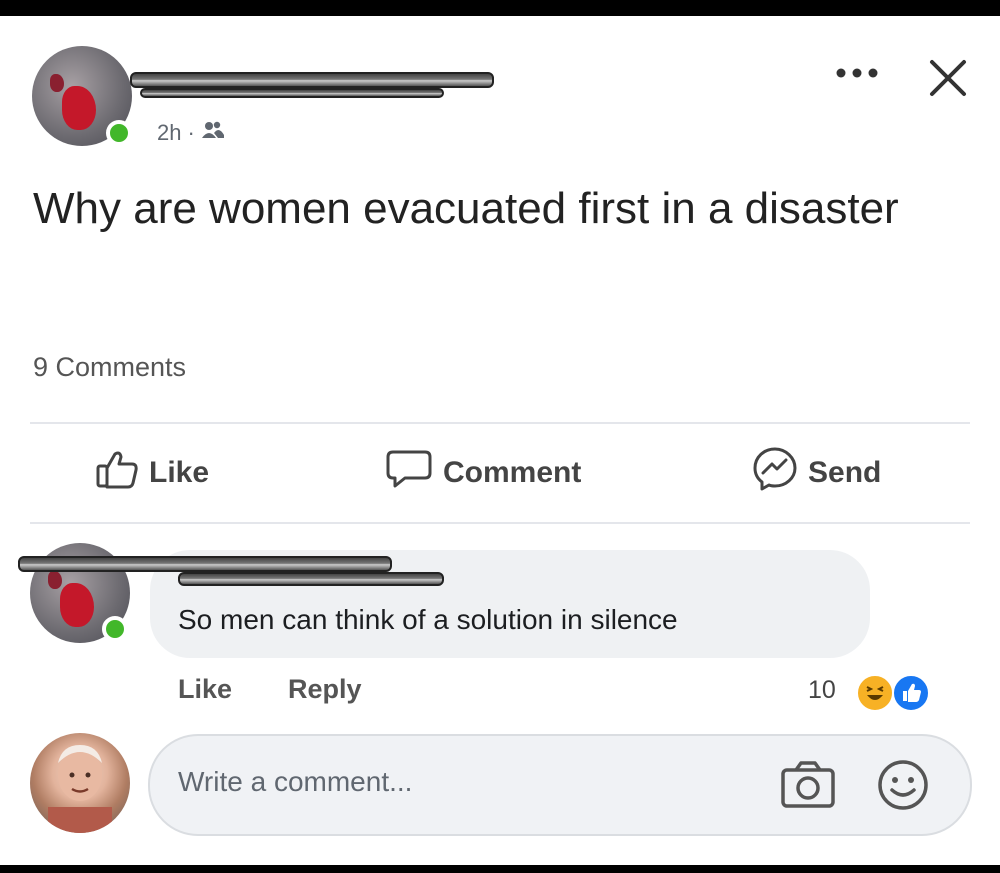  Describe the element at coordinates (822, 690) in the screenshot. I see `reaction-count: 10` at that location.